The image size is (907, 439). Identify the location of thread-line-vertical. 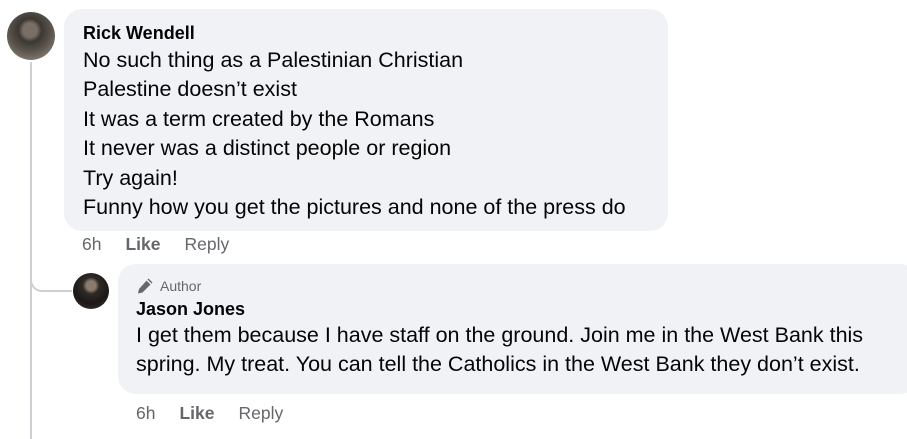
(31, 250).